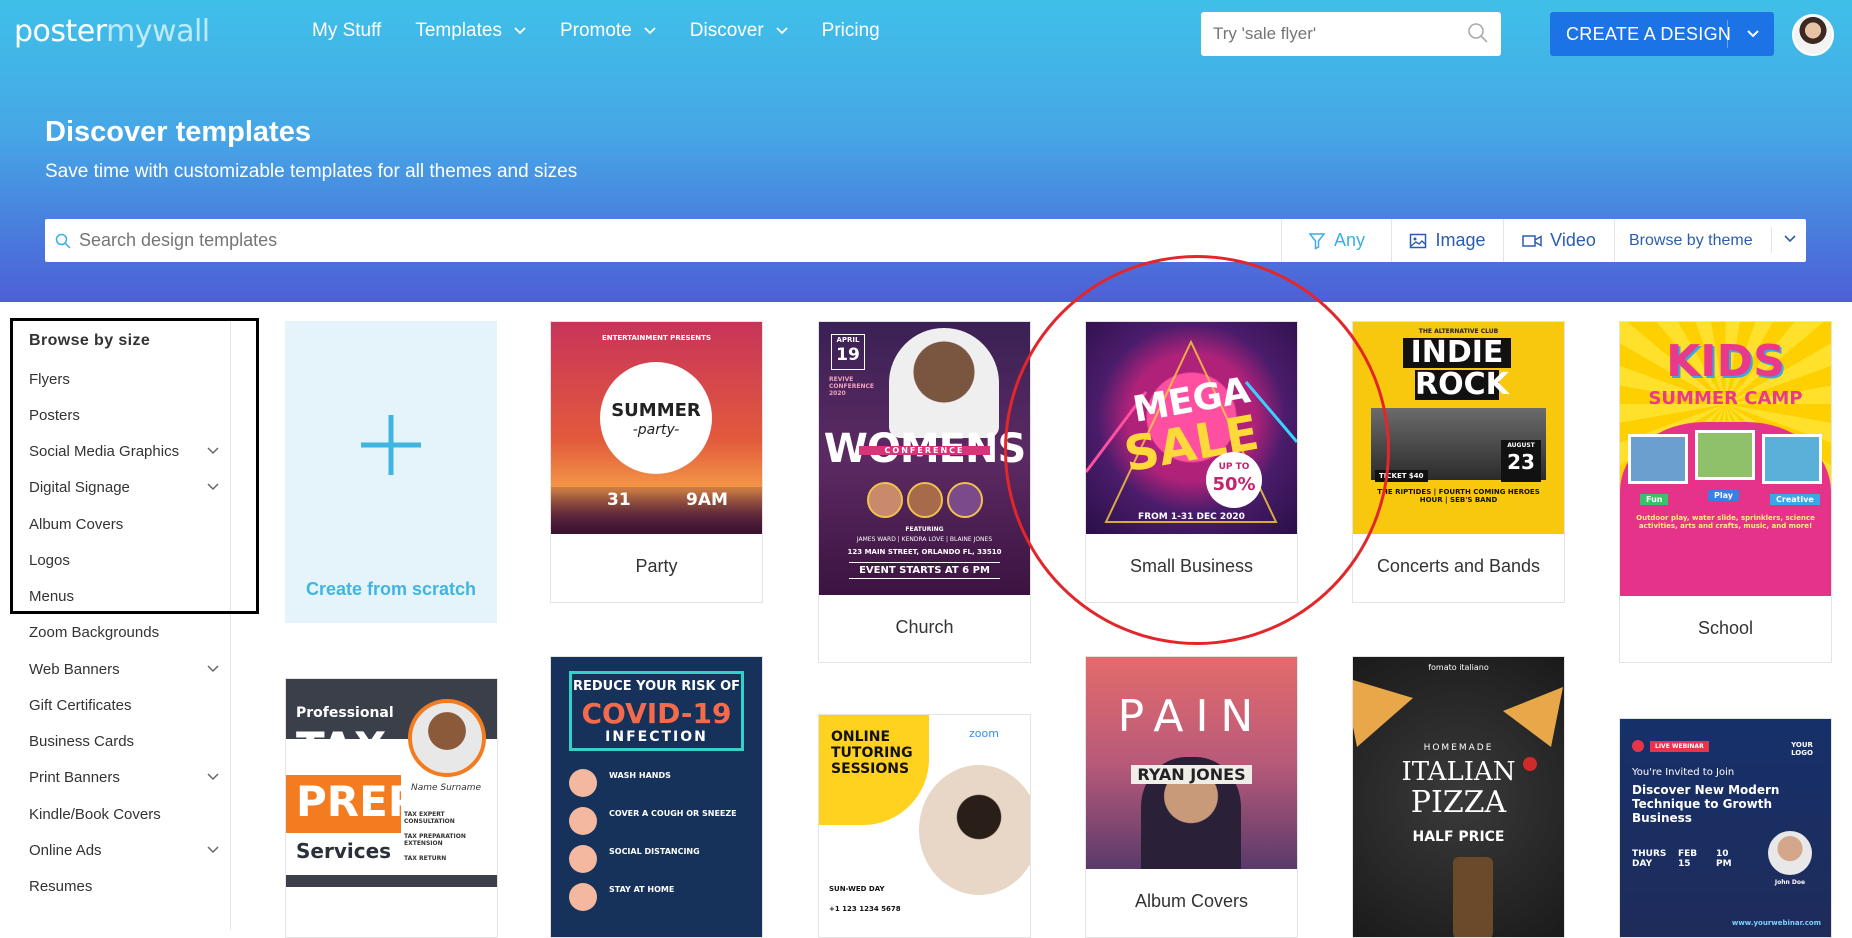 This screenshot has width=1852, height=938. What do you see at coordinates (640, 775) in the screenshot?
I see `thumb-text: WASH HANDS` at bounding box center [640, 775].